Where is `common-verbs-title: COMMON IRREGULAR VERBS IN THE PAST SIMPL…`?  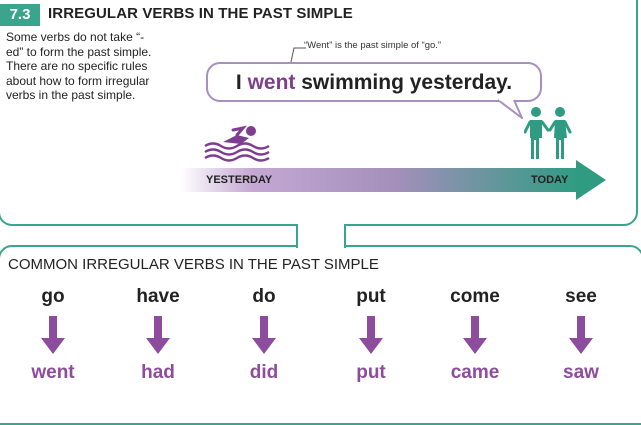 common-verbs-title: COMMON IRREGULAR VERBS IN THE PAST SIMPL… is located at coordinates (193, 264).